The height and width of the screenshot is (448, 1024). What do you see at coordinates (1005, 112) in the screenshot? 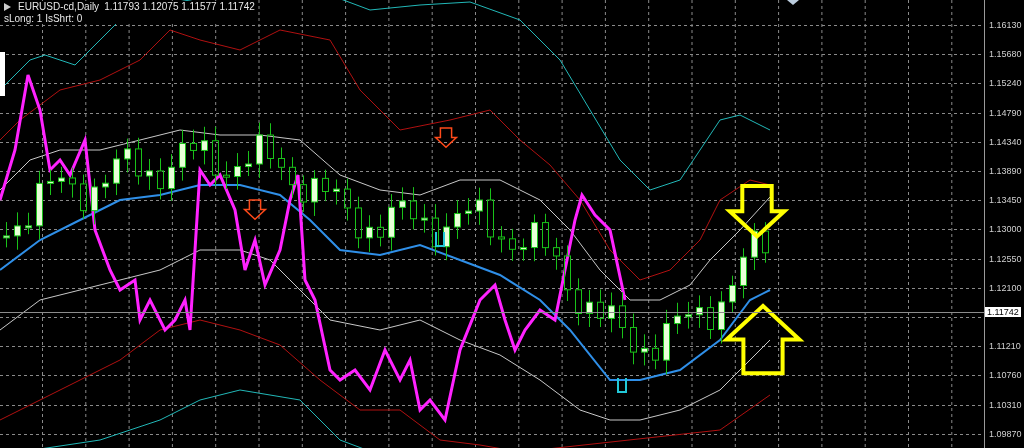
I see `price-label: 1.14790` at bounding box center [1005, 112].